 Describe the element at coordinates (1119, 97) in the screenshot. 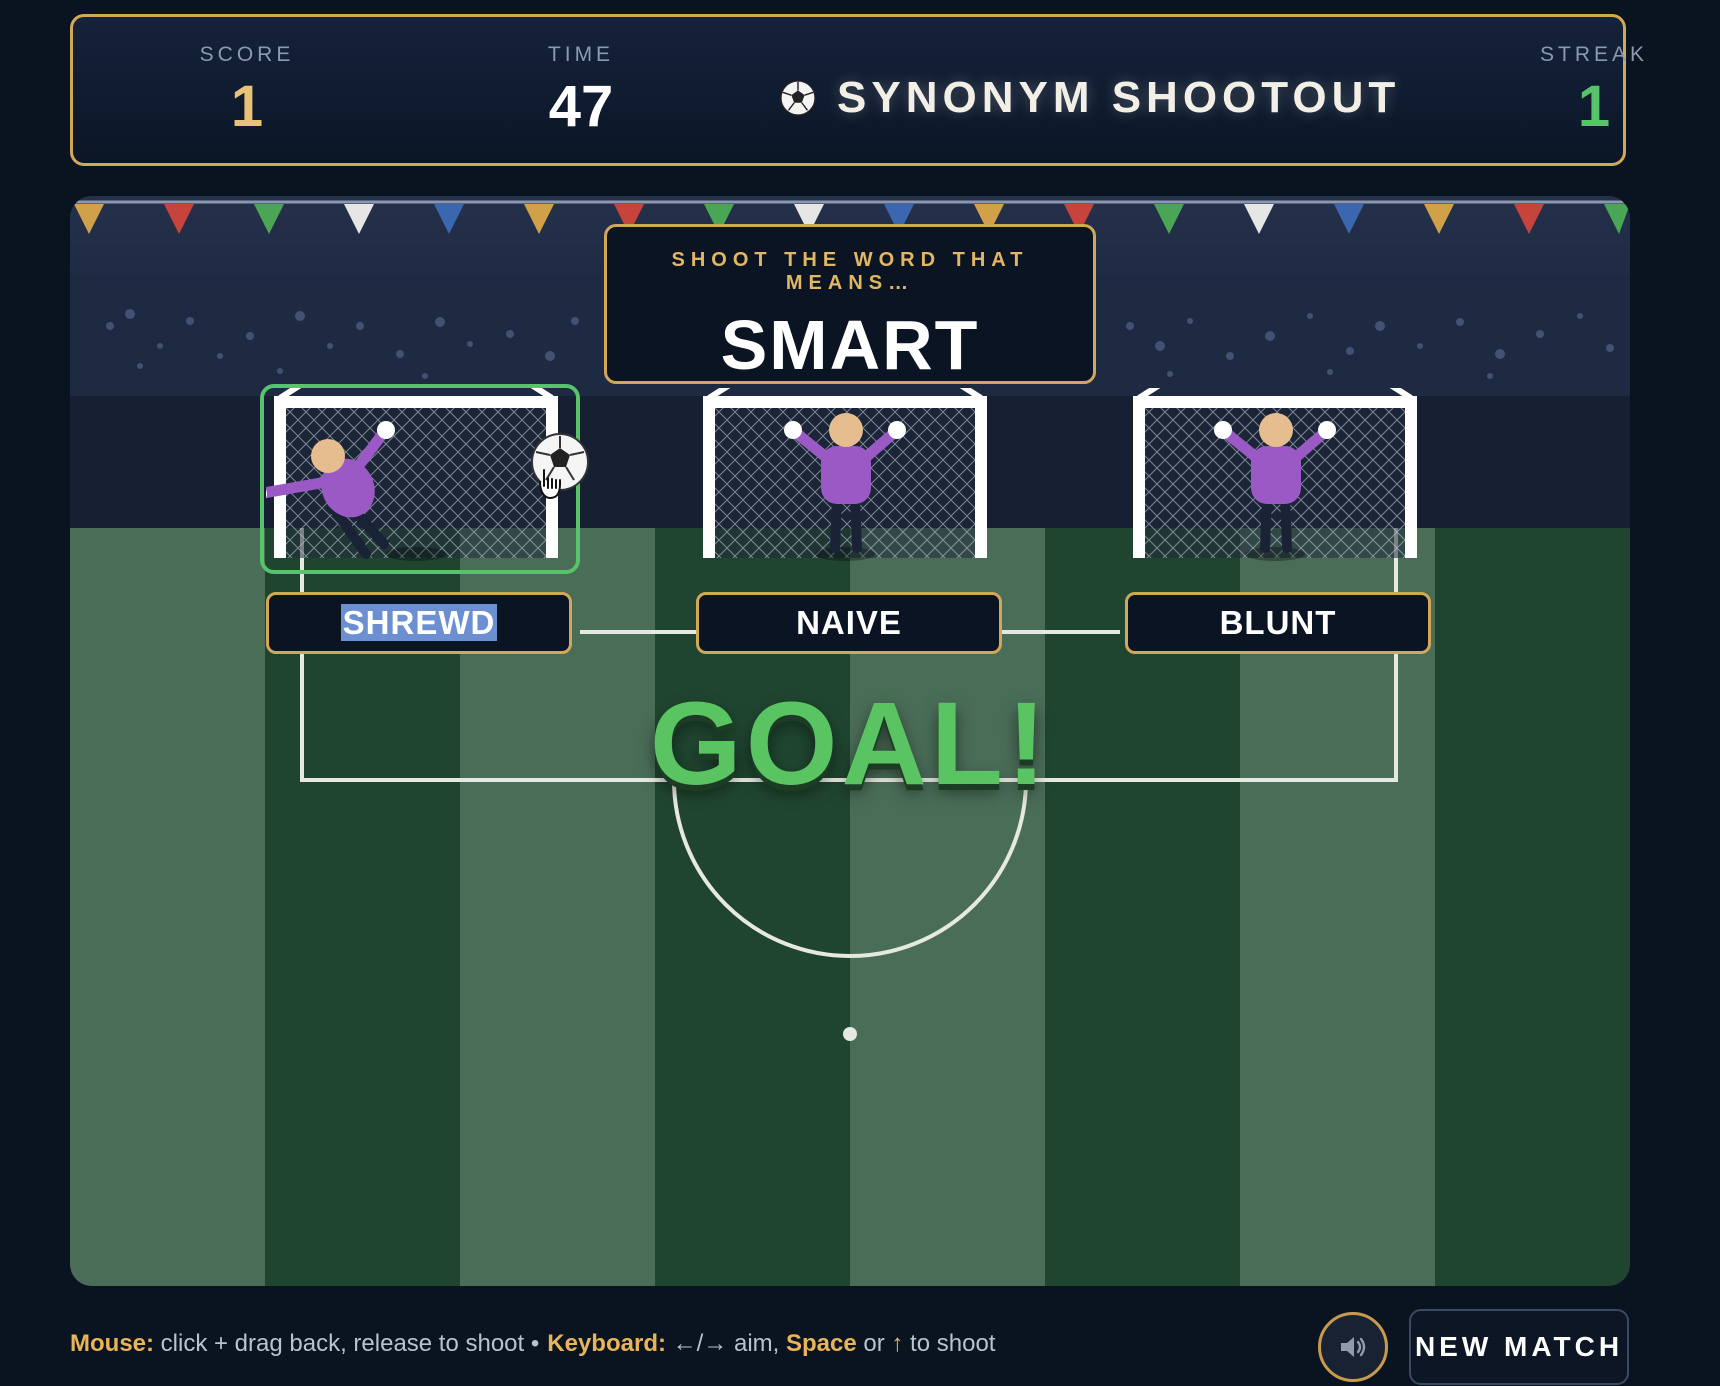

I see `title-text: SYNONYM SHOOTOUT` at that location.